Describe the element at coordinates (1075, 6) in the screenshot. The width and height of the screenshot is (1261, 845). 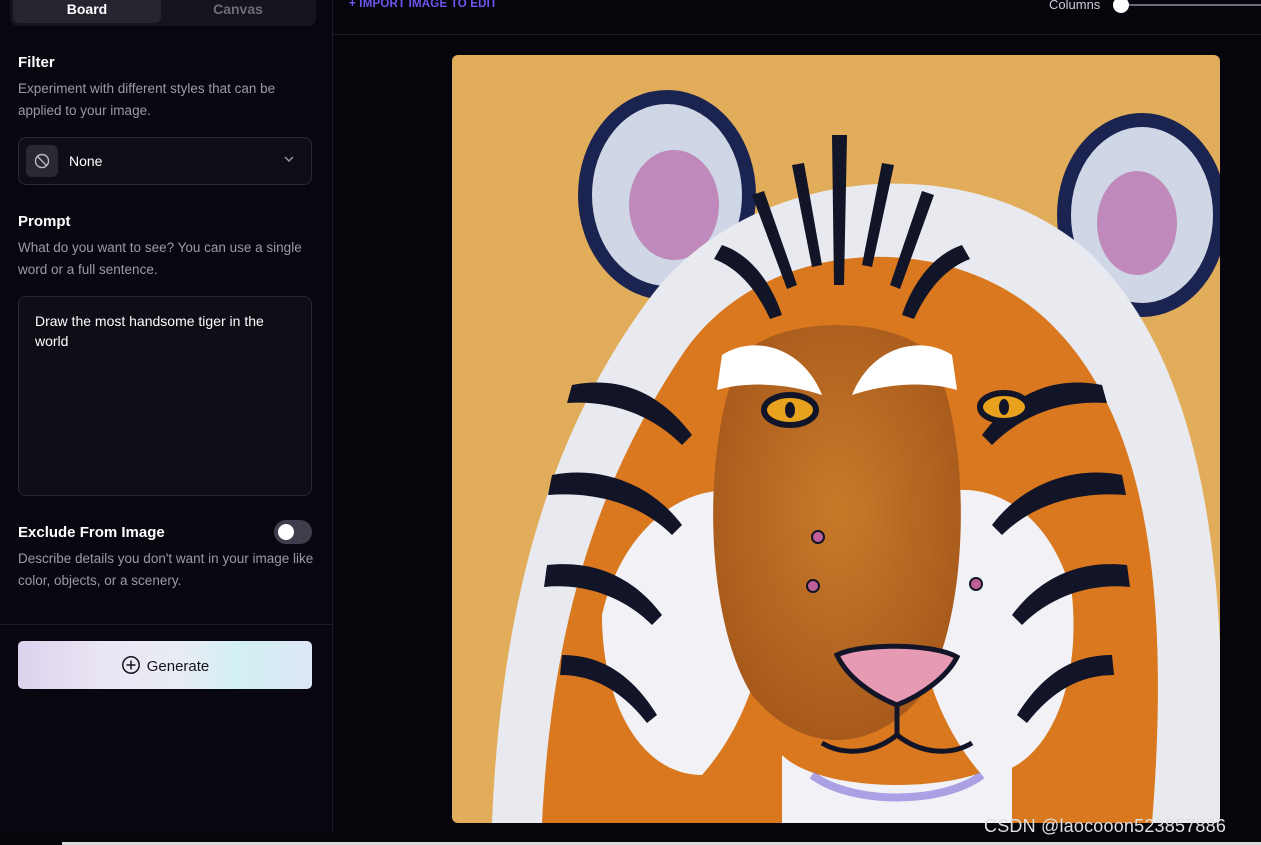
I see `columns-label: Columns` at that location.